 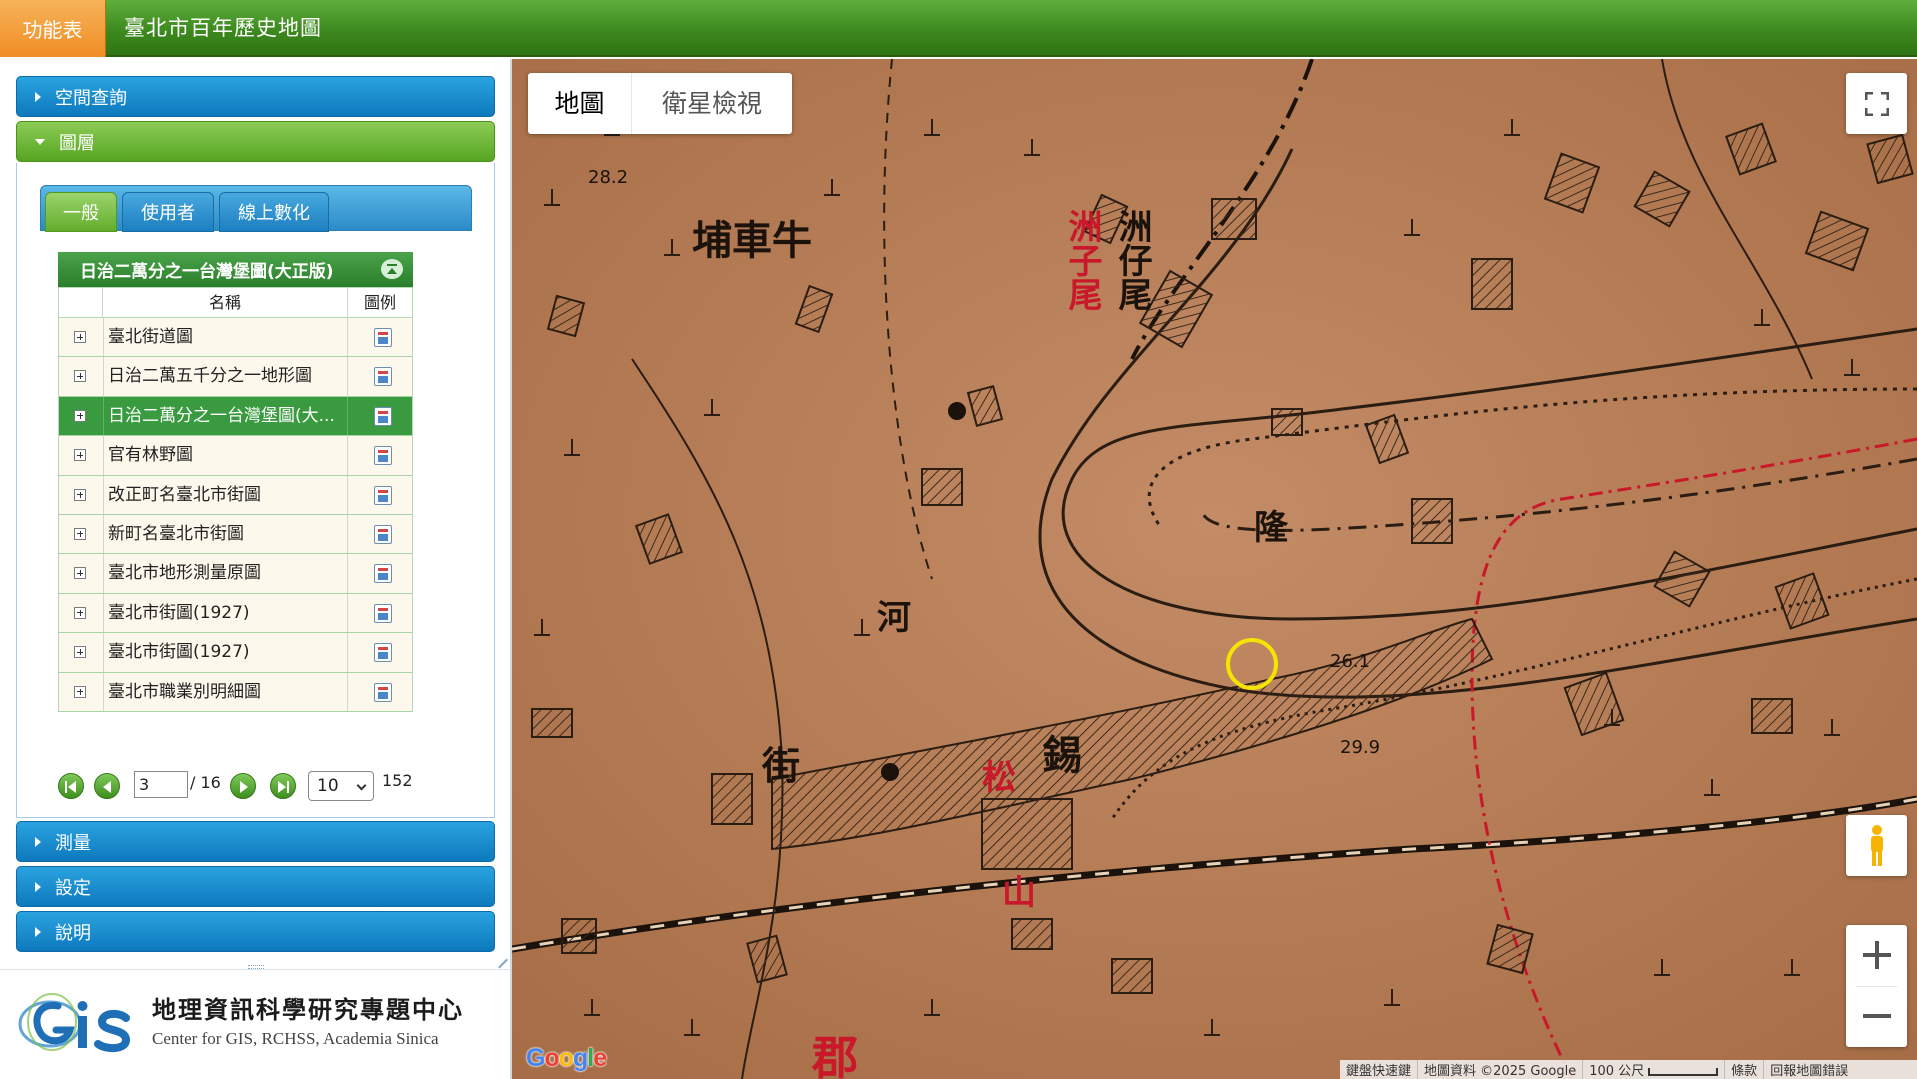 I want to click on terms-link: 條款, so click(x=1745, y=1069).